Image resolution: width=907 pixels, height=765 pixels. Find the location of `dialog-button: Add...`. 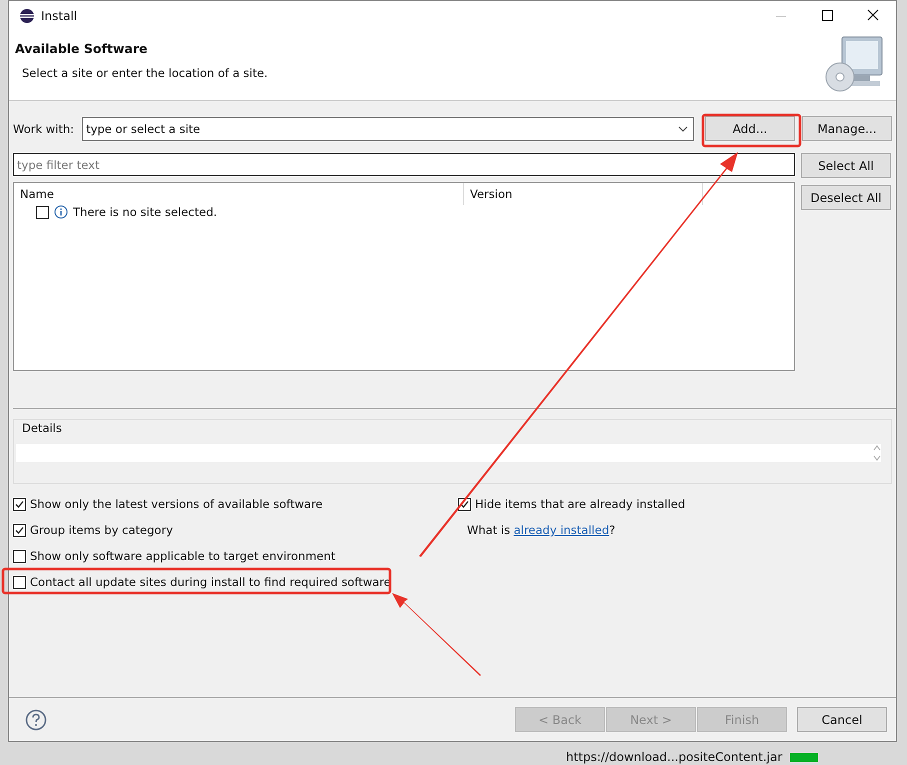

dialog-button: Add... is located at coordinates (750, 128).